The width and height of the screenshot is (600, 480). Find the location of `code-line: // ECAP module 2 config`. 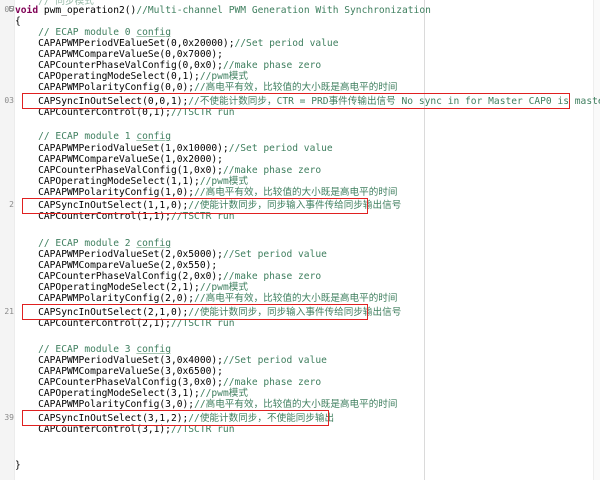

code-line: // ECAP module 2 config is located at coordinates (93, 243).